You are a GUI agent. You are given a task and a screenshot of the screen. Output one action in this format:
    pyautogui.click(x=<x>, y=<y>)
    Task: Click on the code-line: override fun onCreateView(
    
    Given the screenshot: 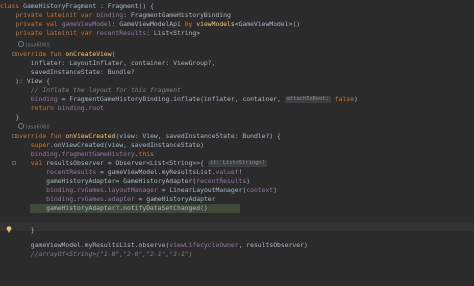 What is the action you would take?
    pyautogui.click(x=237, y=54)
    